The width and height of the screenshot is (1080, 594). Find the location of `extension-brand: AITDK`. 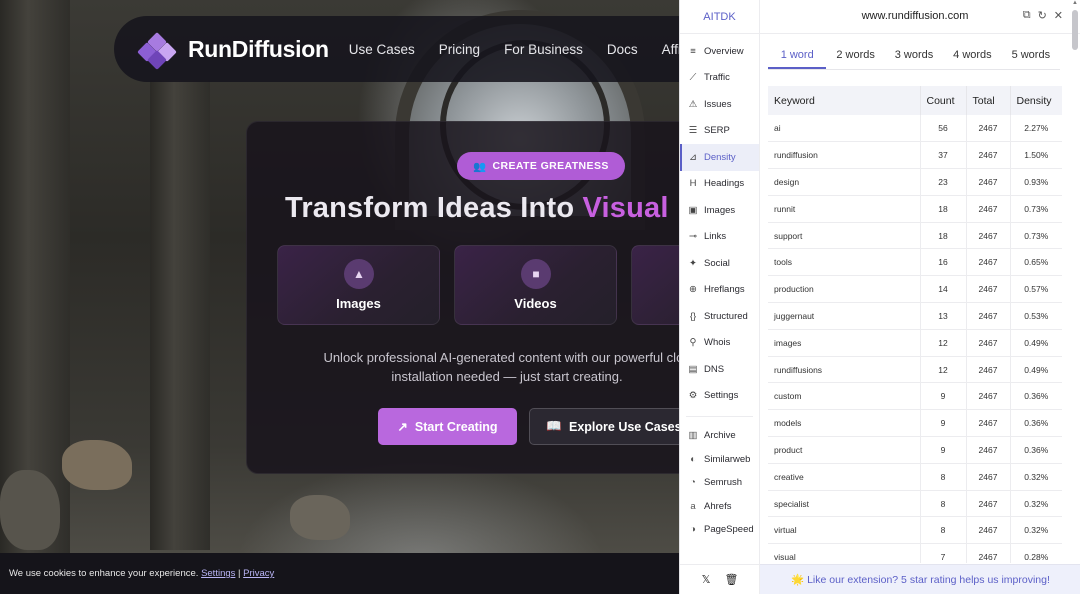

extension-brand: AITDK is located at coordinates (719, 17).